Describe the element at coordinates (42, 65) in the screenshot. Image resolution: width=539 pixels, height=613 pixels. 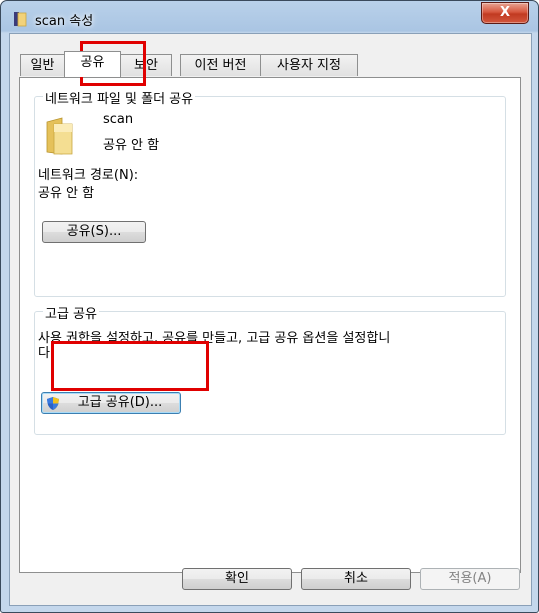
I see `tab-general: 일반` at that location.